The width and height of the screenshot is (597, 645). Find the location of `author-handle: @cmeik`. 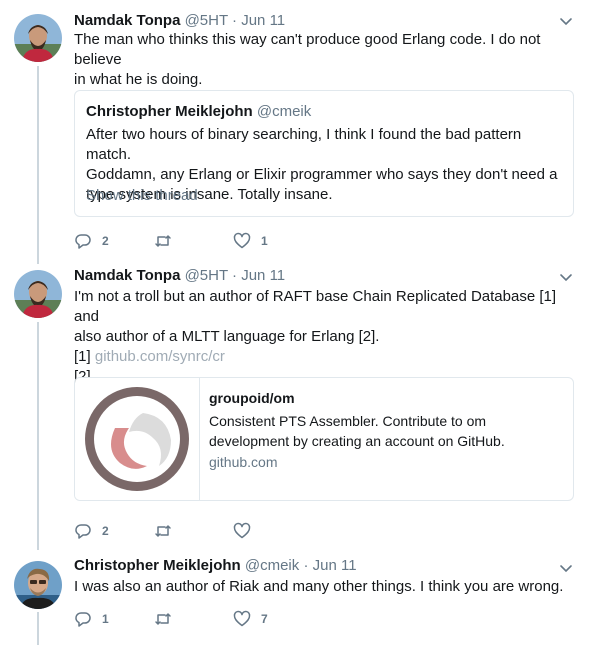

author-handle: @cmeik is located at coordinates (272, 565).